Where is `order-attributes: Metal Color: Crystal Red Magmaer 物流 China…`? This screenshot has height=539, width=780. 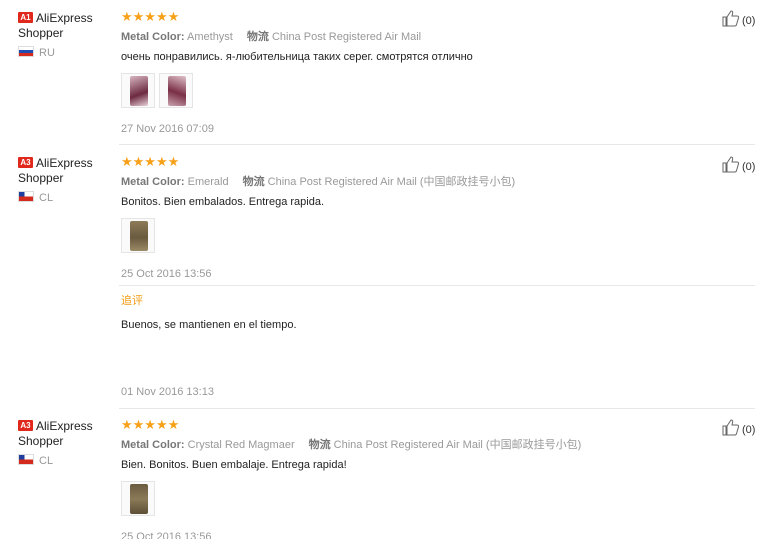
order-attributes: Metal Color: Crystal Red Magmaer 物流 China… is located at coordinates (351, 445).